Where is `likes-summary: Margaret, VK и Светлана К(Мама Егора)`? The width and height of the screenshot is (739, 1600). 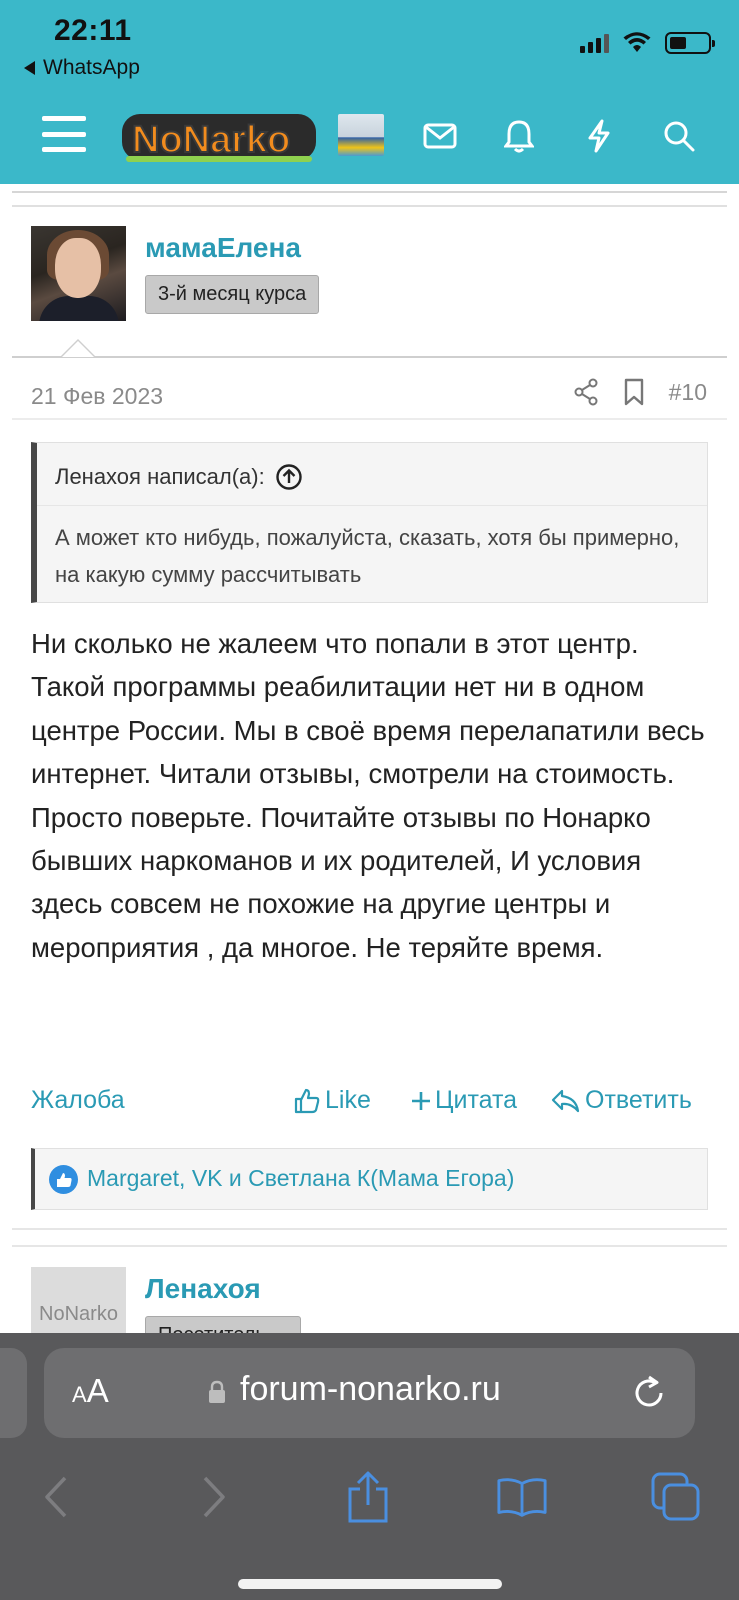
likes-summary: Margaret, VK и Светлана К(Мама Егора) is located at coordinates (369, 1179).